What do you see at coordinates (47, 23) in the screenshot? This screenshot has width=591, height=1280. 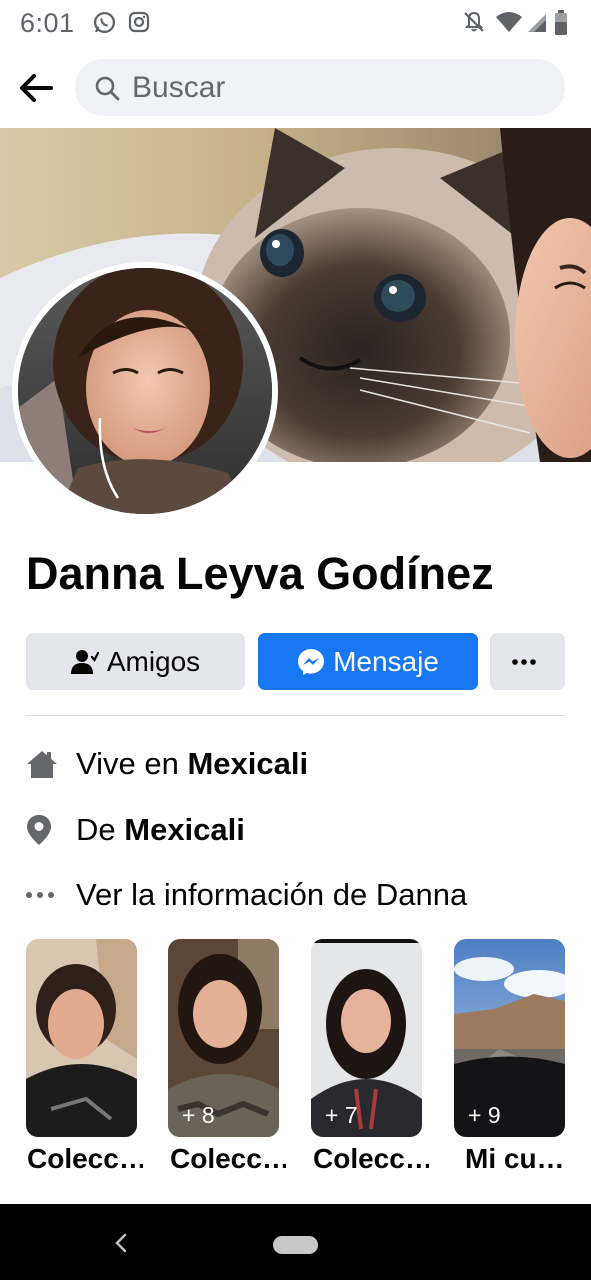 I see `status-time: 6:01` at bounding box center [47, 23].